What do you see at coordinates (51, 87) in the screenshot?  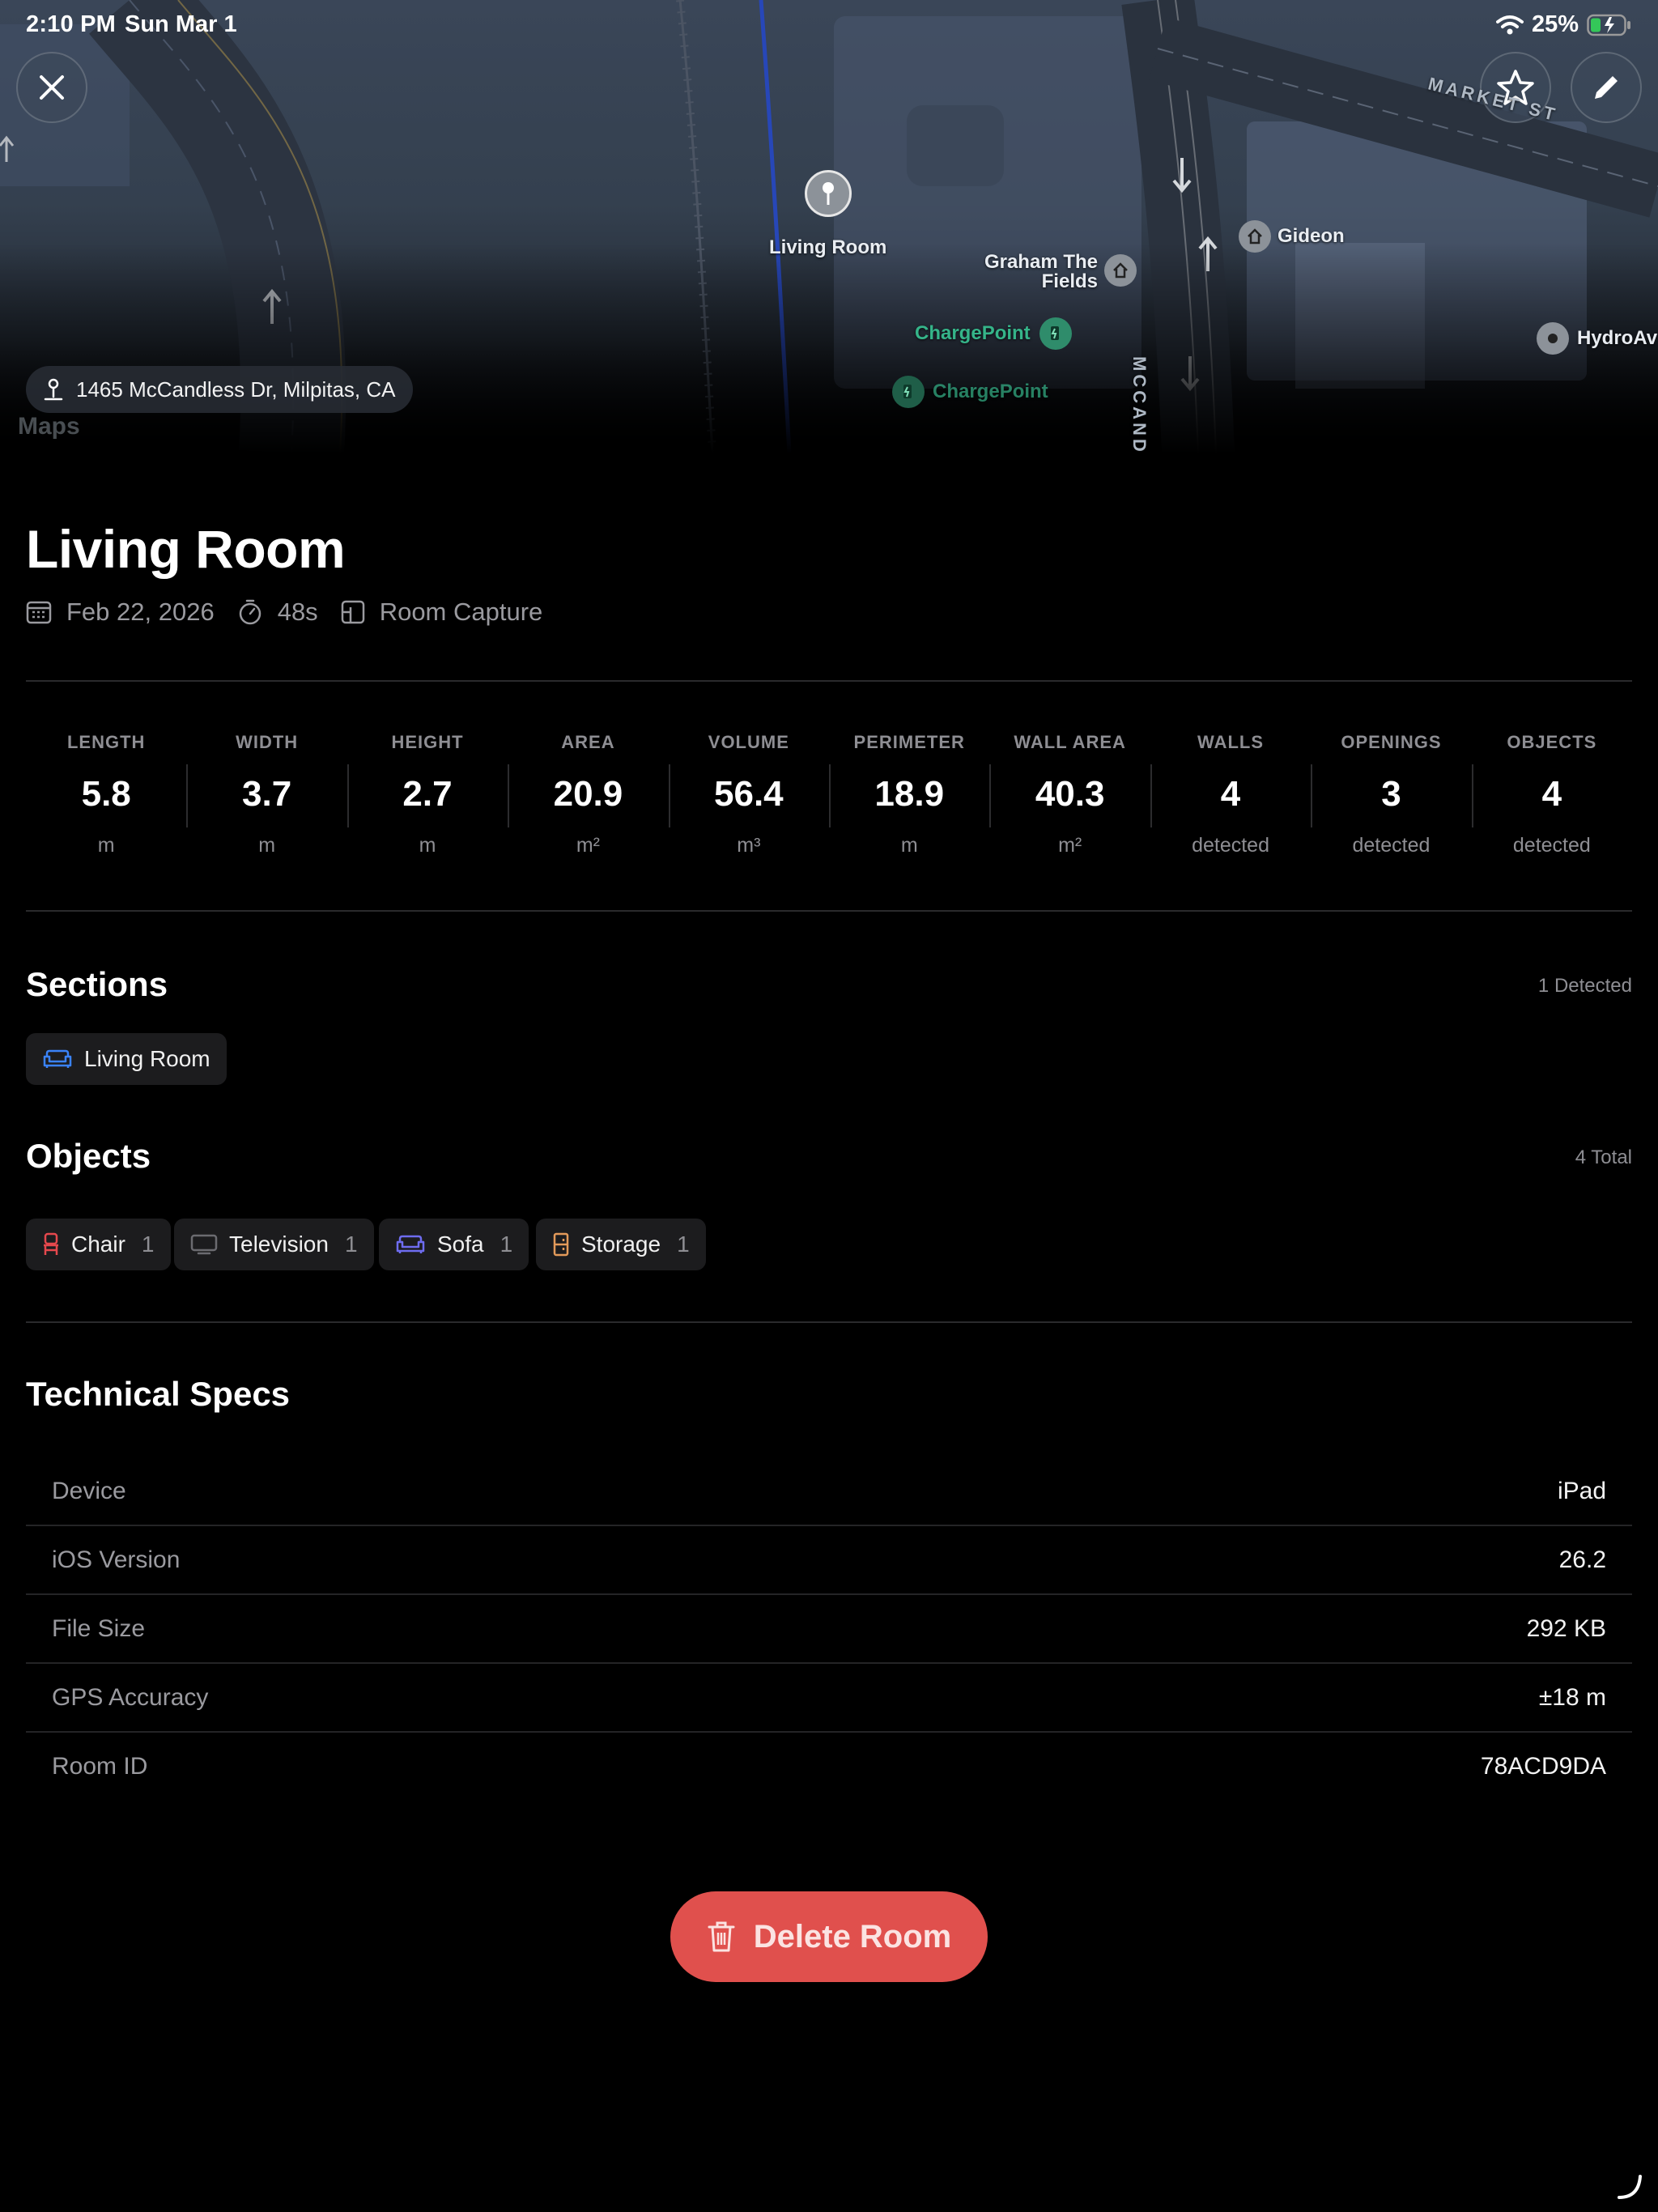 I see `close-button` at bounding box center [51, 87].